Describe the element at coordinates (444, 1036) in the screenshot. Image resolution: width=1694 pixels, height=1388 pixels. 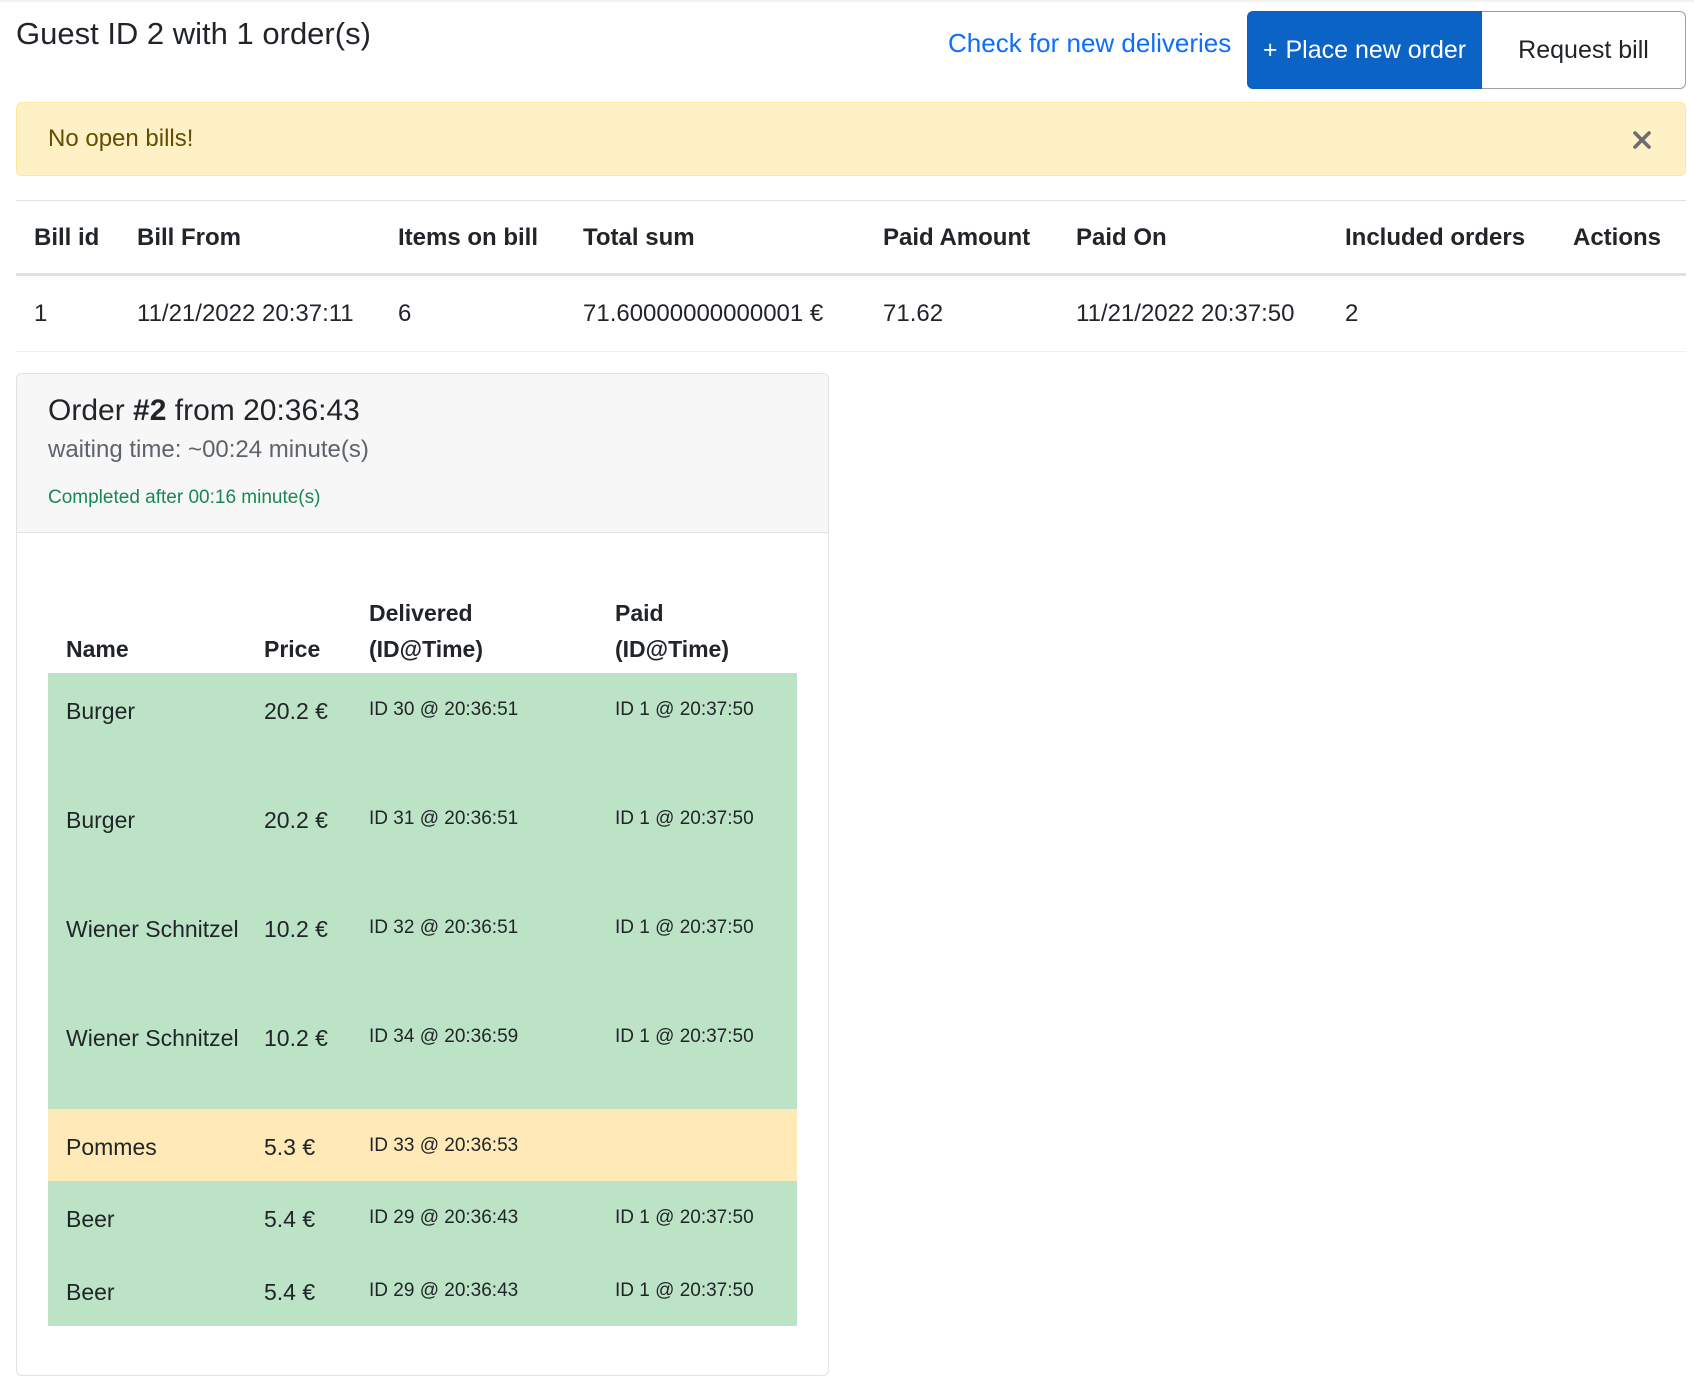
I see `item-delivered: ID 34 @ 20:36:59` at that location.